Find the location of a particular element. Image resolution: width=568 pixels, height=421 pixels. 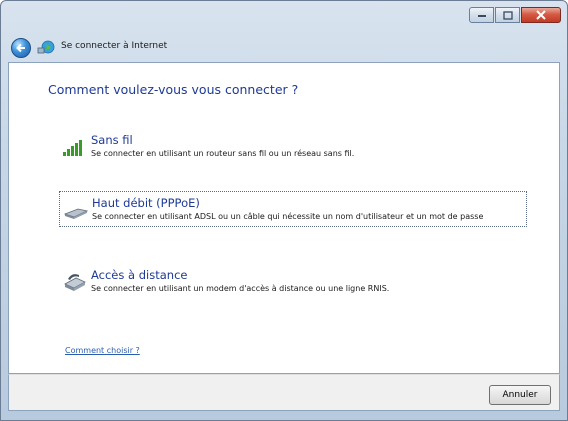

wizard-footer: Annuler is located at coordinates (284, 392).